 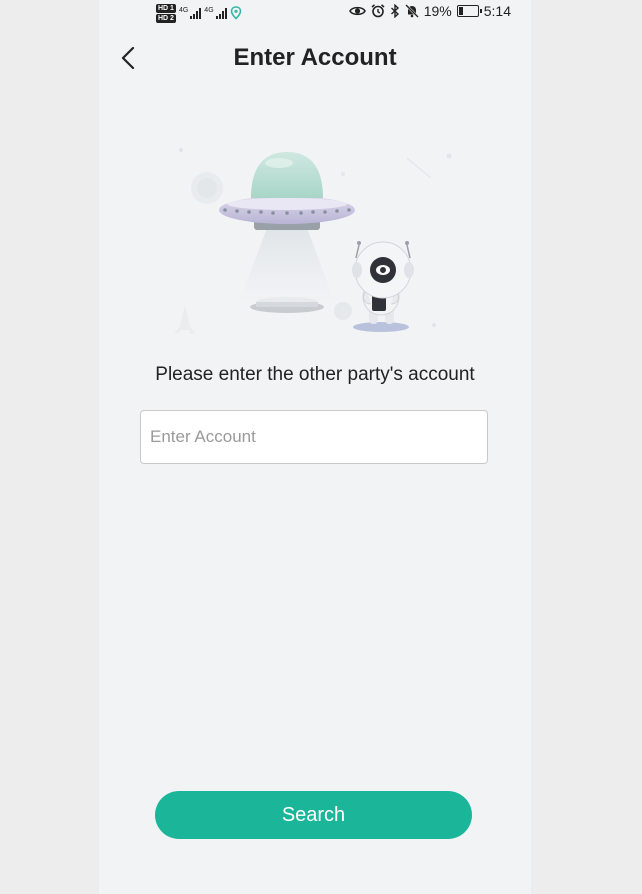 What do you see at coordinates (378, 11) in the screenshot?
I see `alarm-icon` at bounding box center [378, 11].